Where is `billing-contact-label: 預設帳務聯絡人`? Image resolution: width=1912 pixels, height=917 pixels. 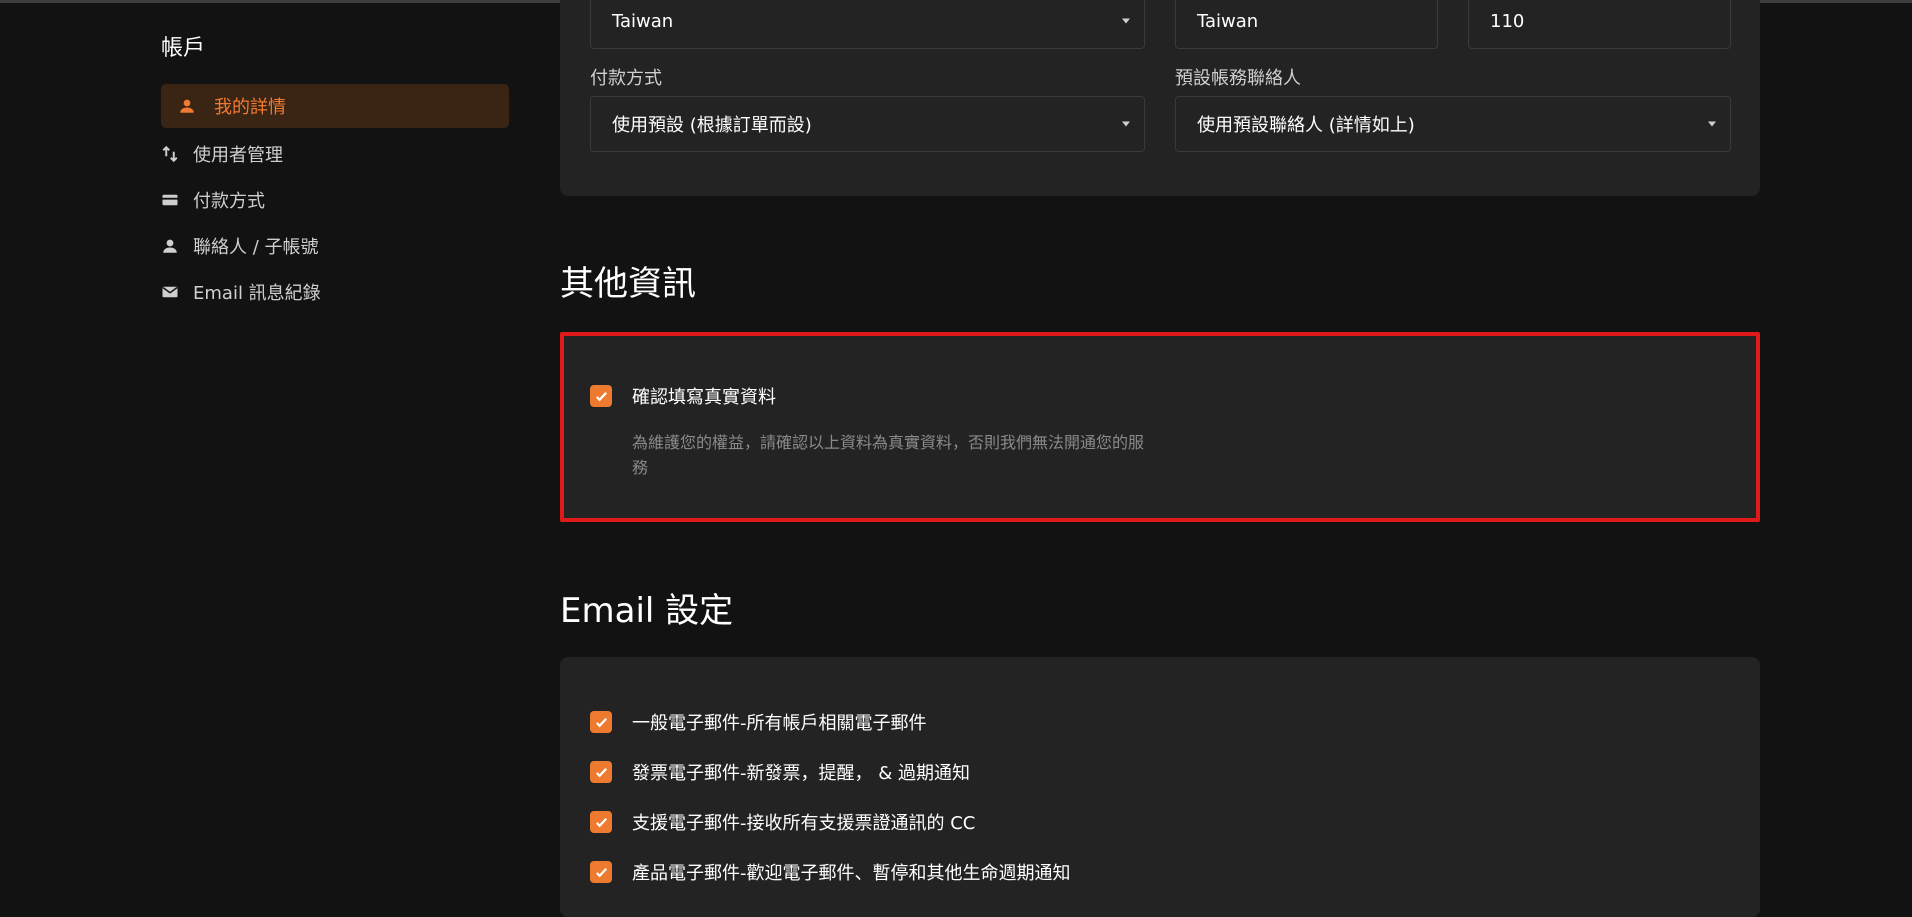
billing-contact-label: 預設帳務聯絡人 is located at coordinates (1238, 78).